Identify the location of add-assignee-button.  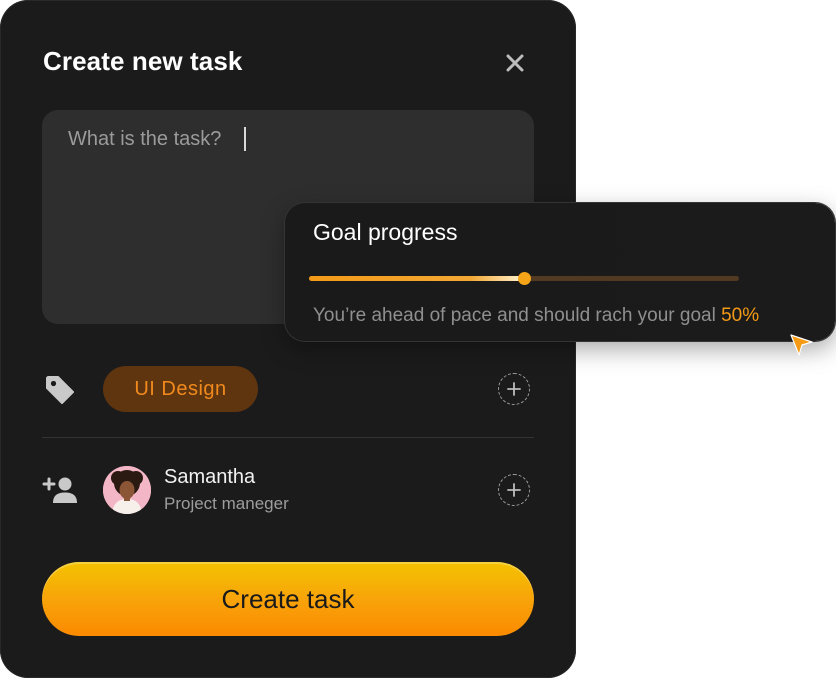
(514, 490).